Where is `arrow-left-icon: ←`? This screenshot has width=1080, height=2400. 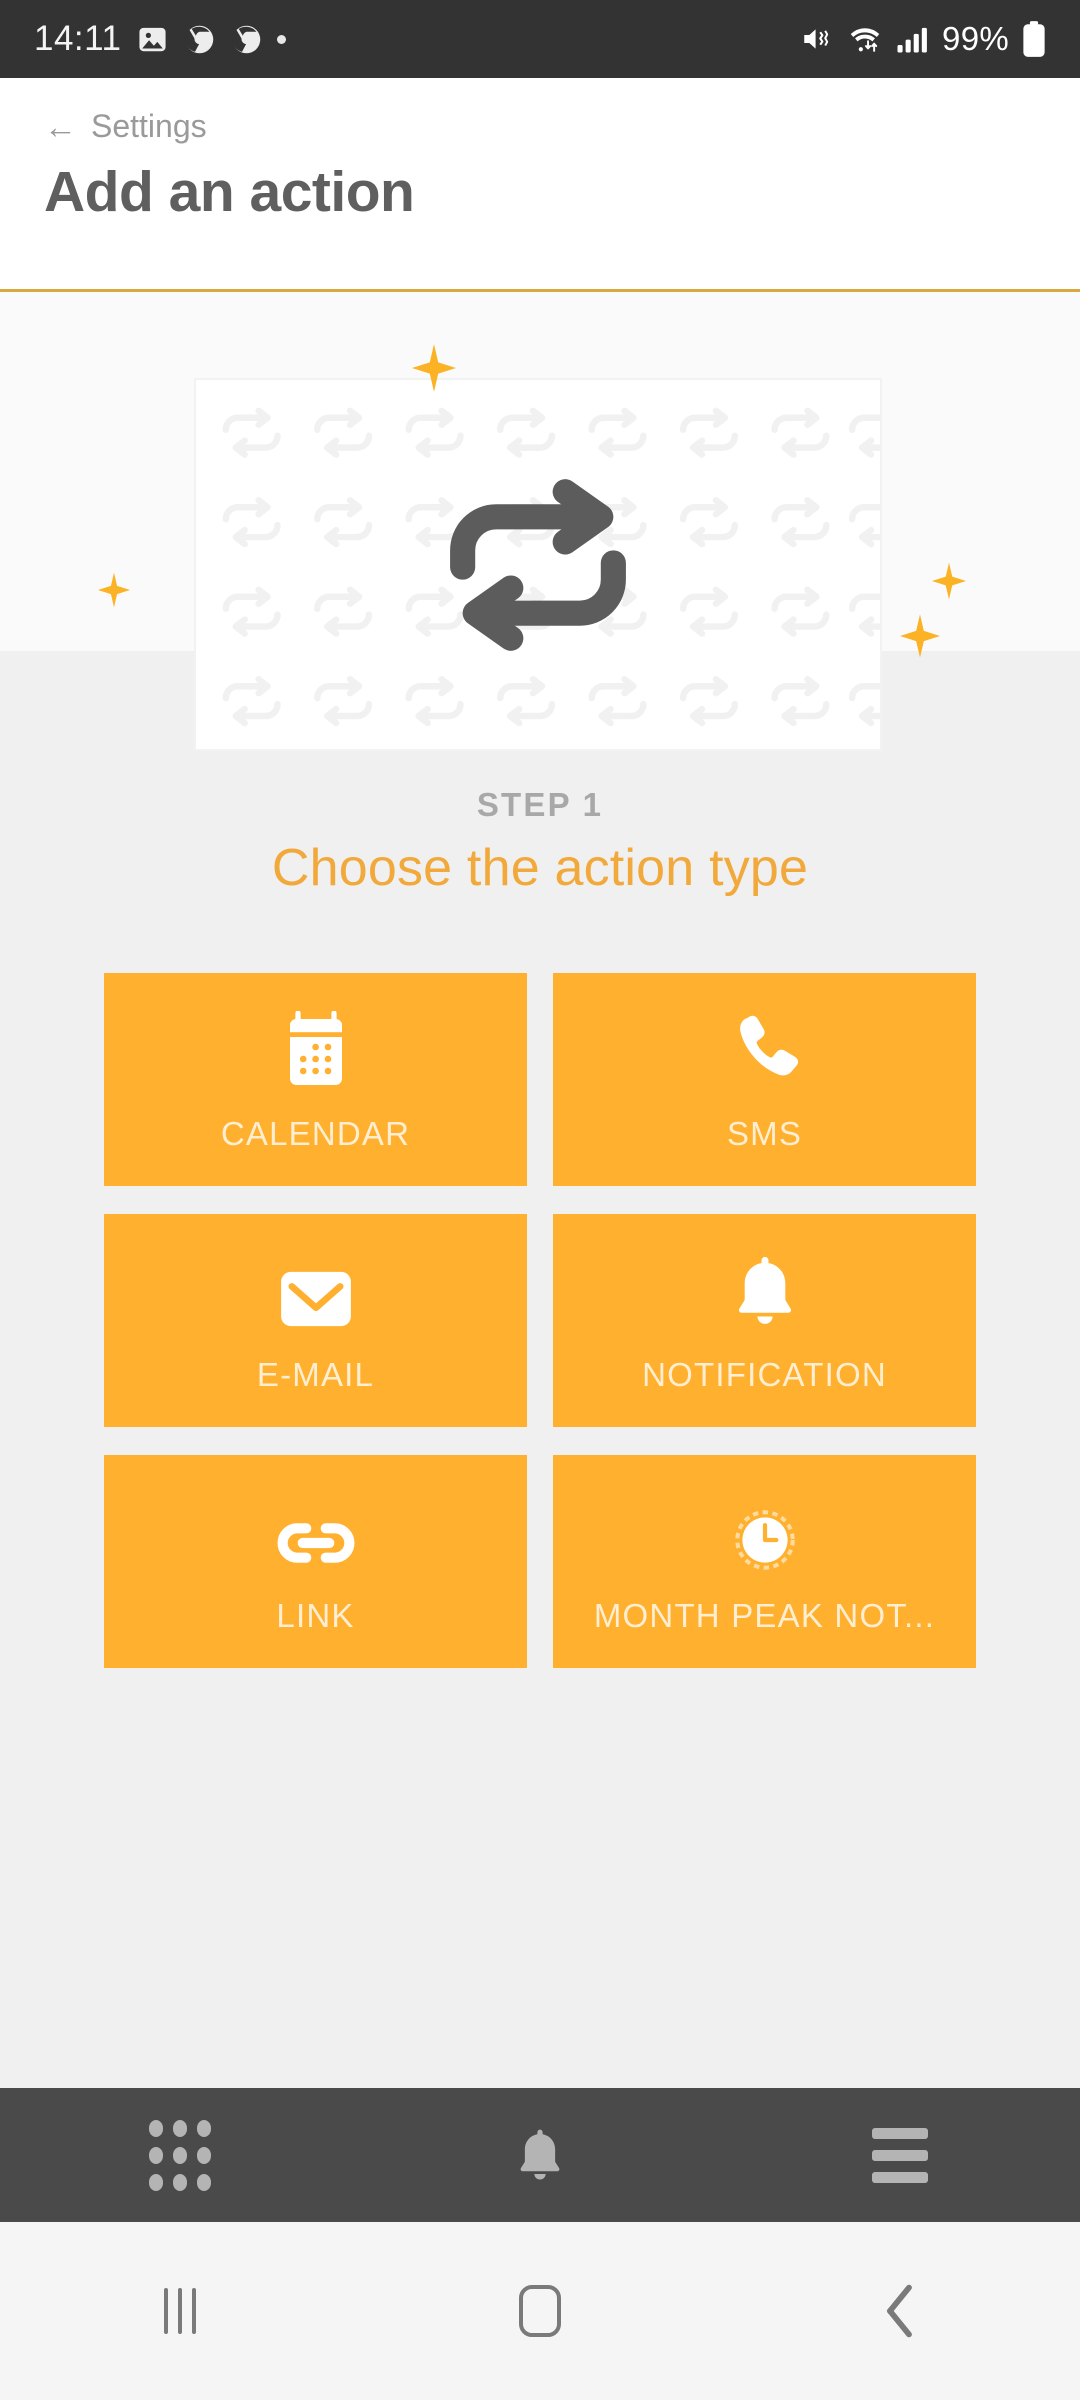
arrow-left-icon: ← is located at coordinates (60, 126).